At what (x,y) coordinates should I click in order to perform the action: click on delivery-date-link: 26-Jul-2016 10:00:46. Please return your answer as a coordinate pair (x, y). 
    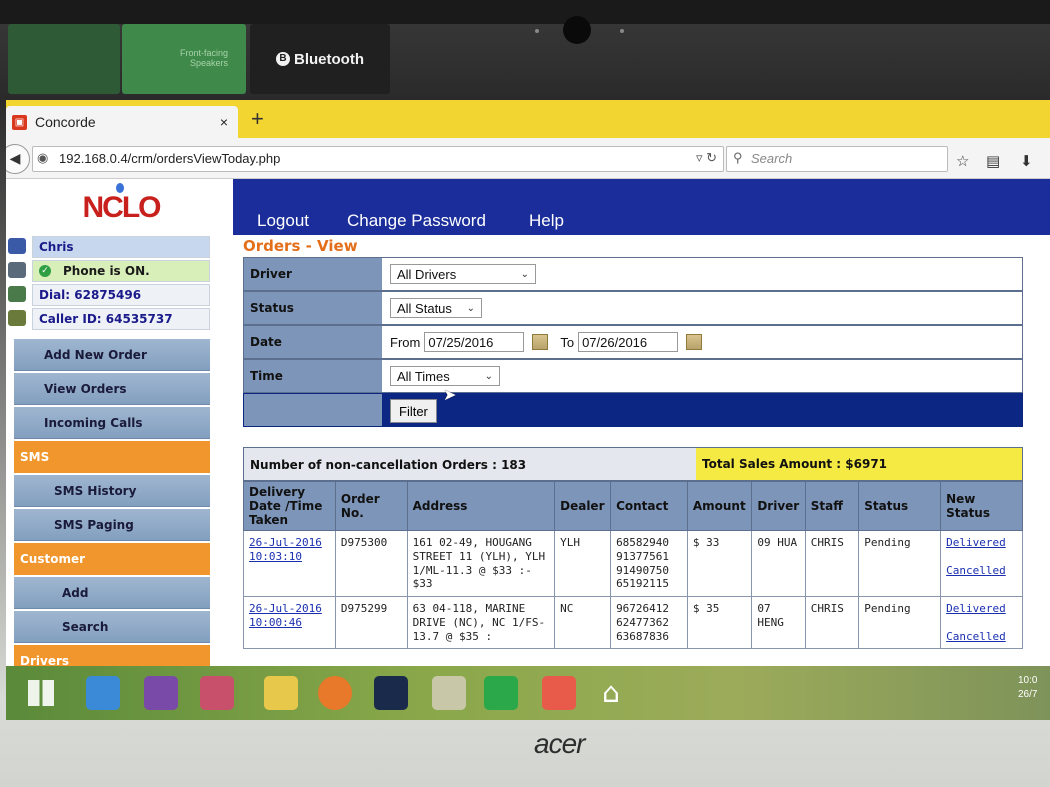
    Looking at the image, I should click on (285, 615).